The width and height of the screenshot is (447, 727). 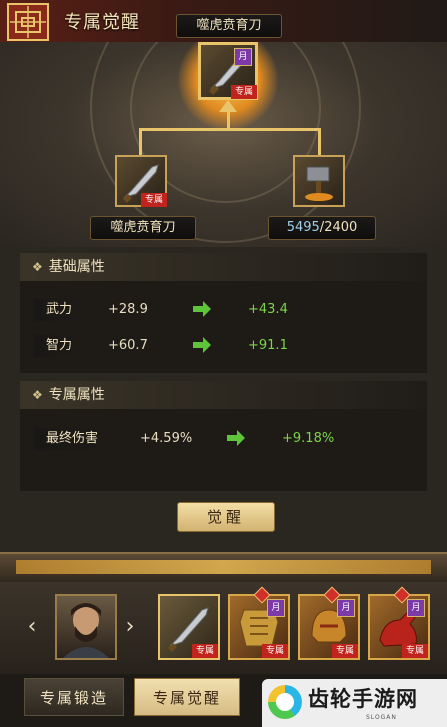 I want to click on stat-label: 智力, so click(x=59, y=346).